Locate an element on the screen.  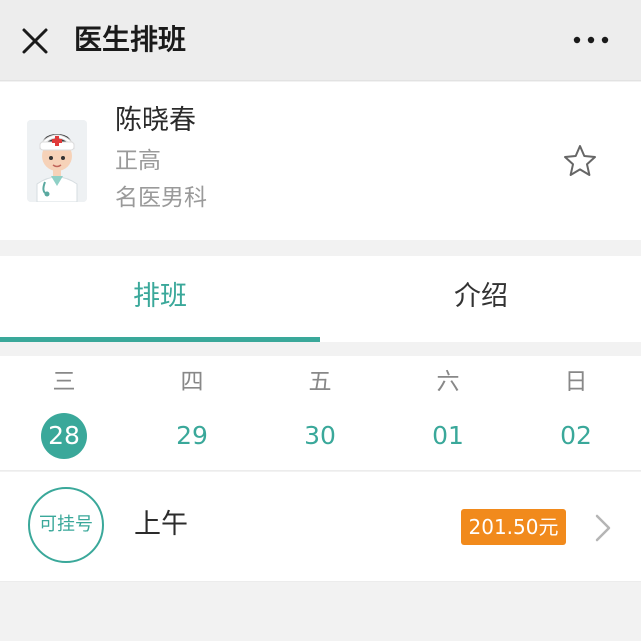
weekday-label: 四 is located at coordinates (192, 382).